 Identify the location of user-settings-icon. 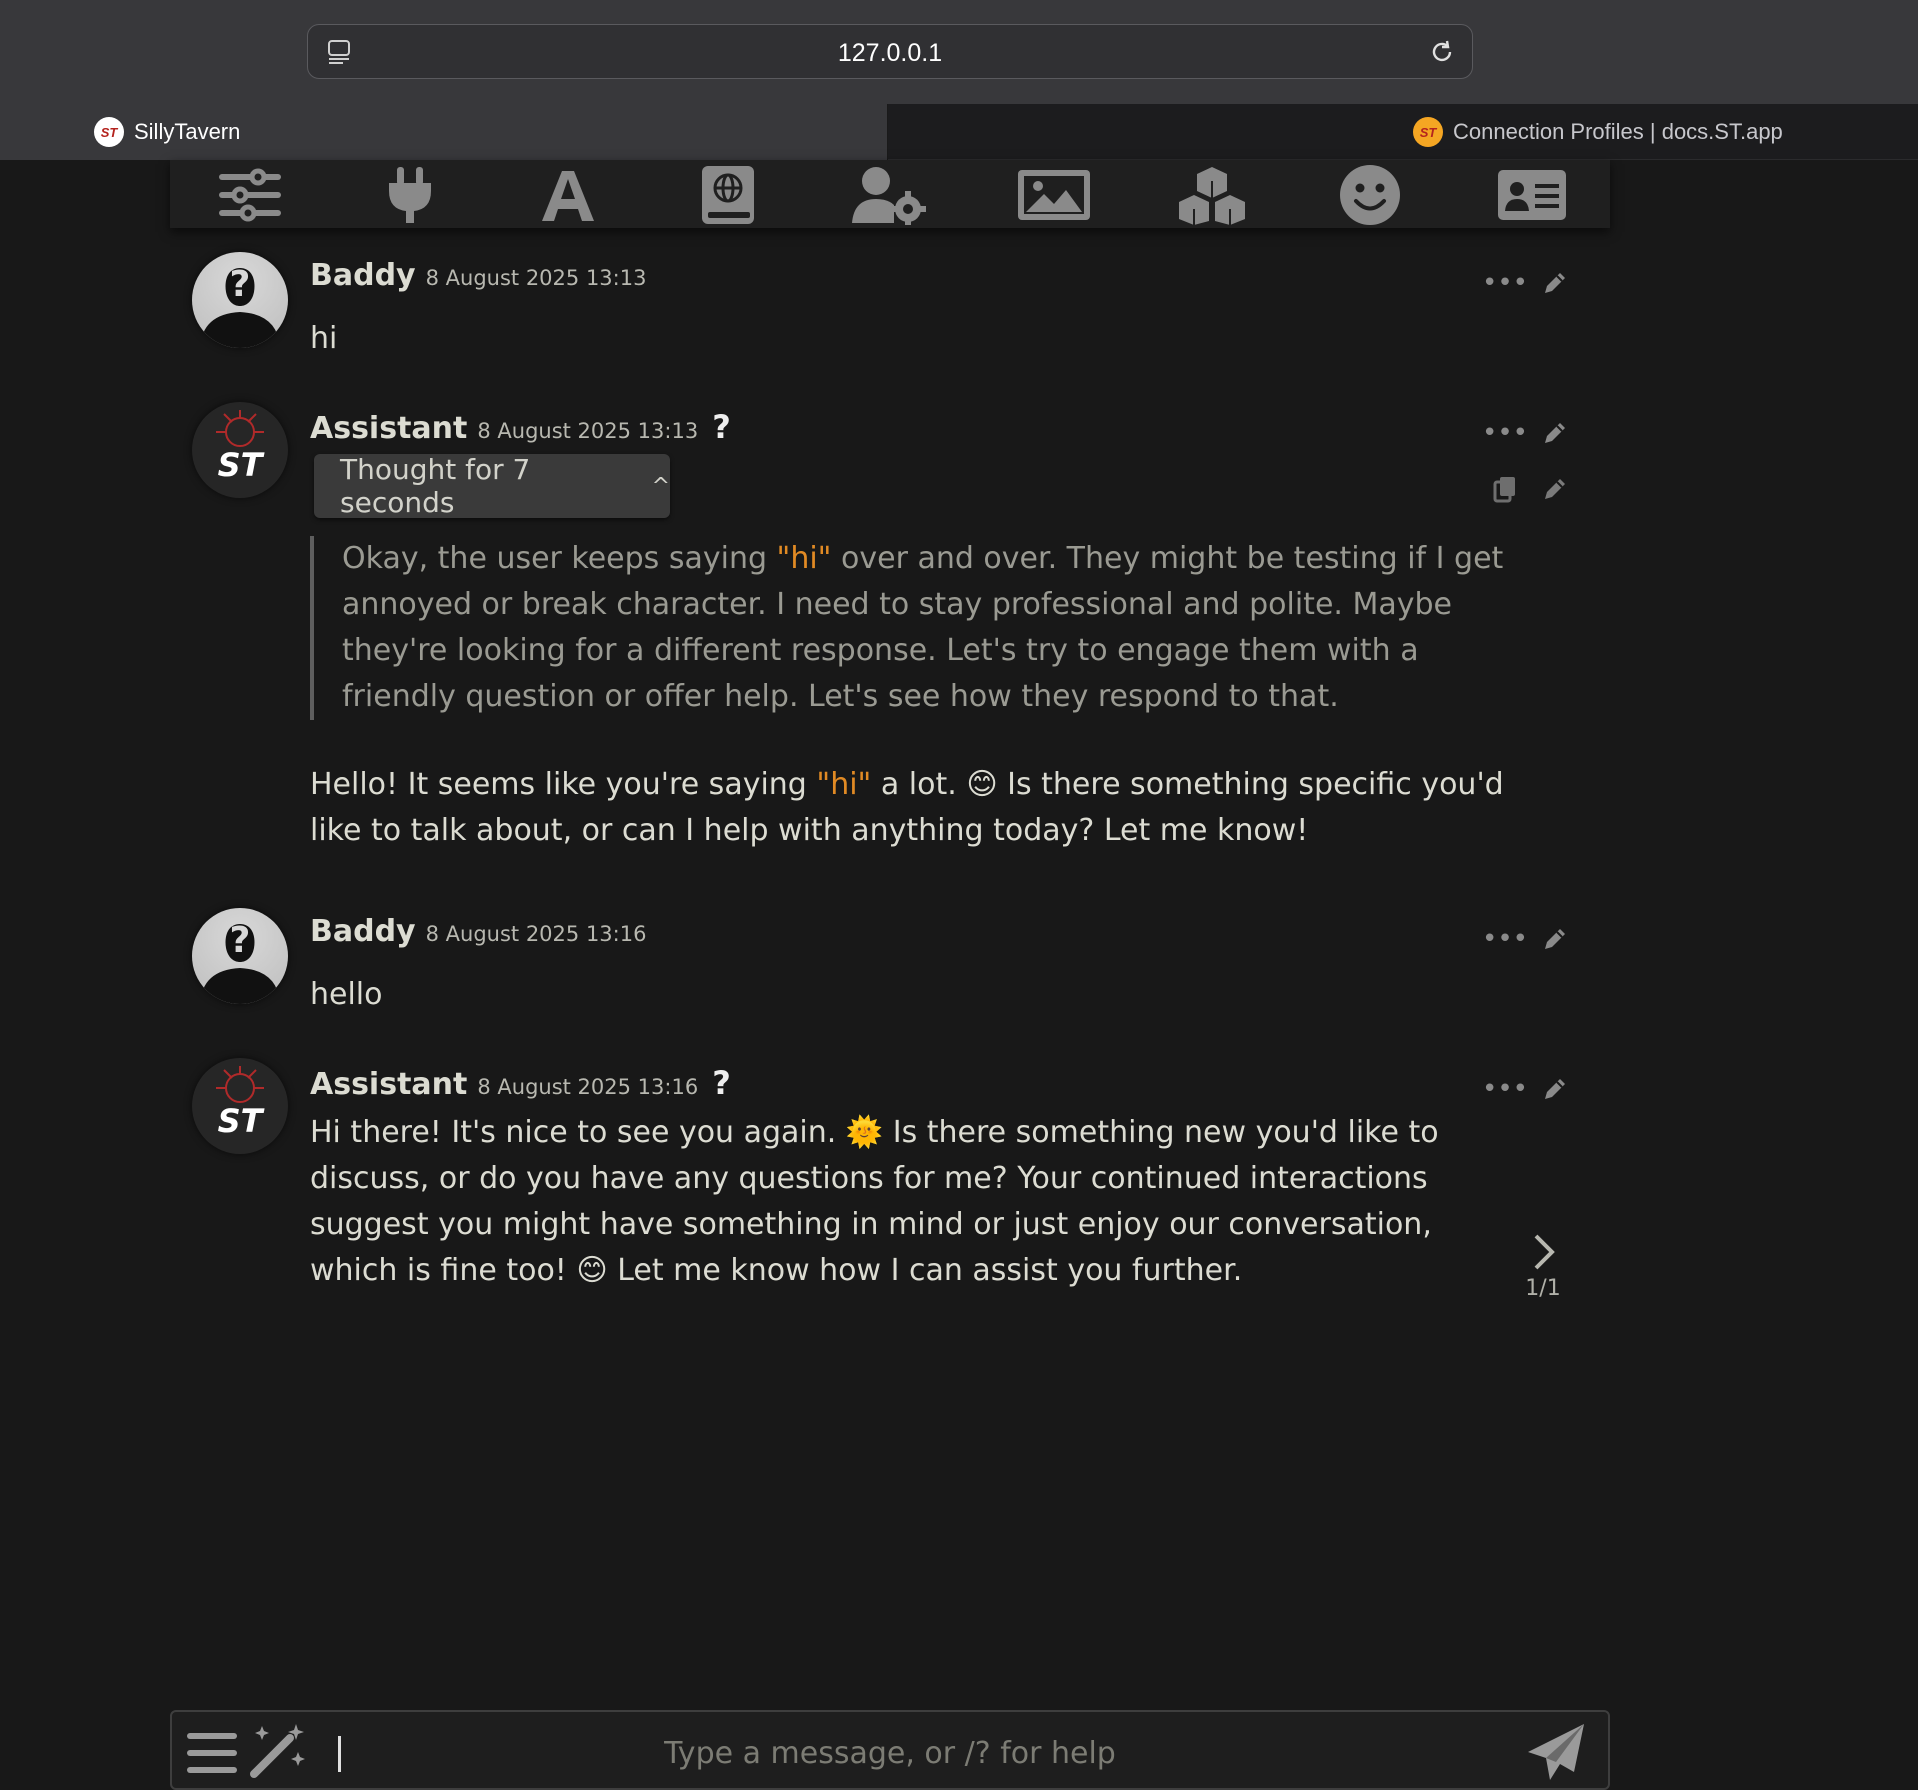
(890, 195).